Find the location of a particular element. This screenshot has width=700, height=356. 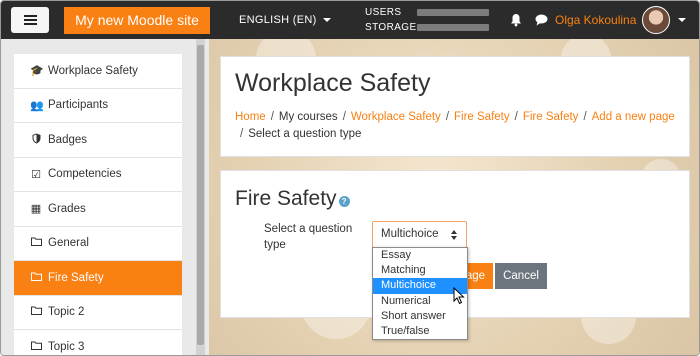

sidebar-item-grades: ▦ Grades is located at coordinates (98, 209).